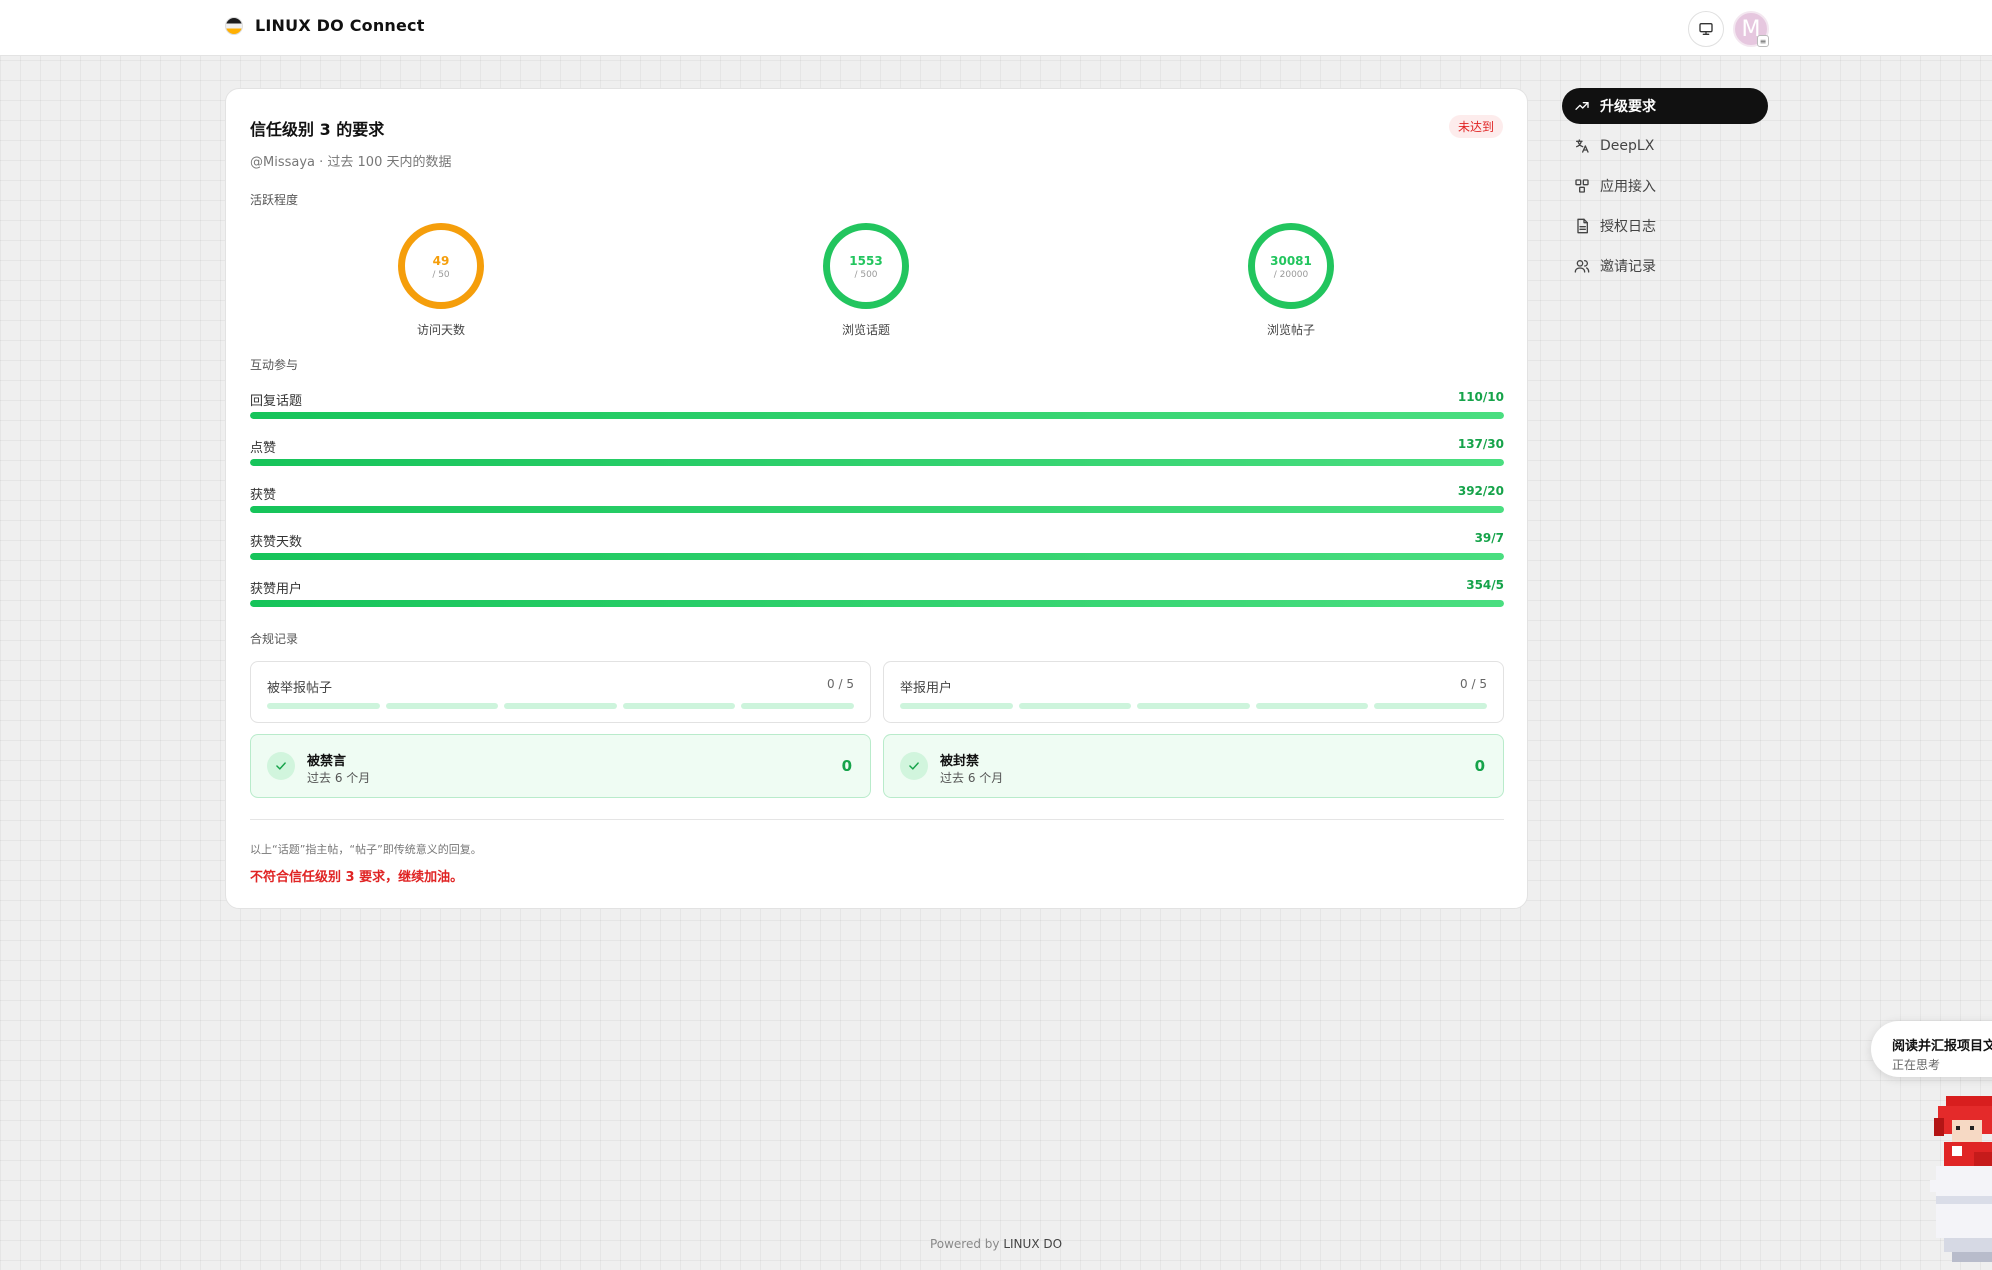 This screenshot has height=1270, width=1992. What do you see at coordinates (1290, 330) in the screenshot?
I see `ring-label: 浏览帖子` at bounding box center [1290, 330].